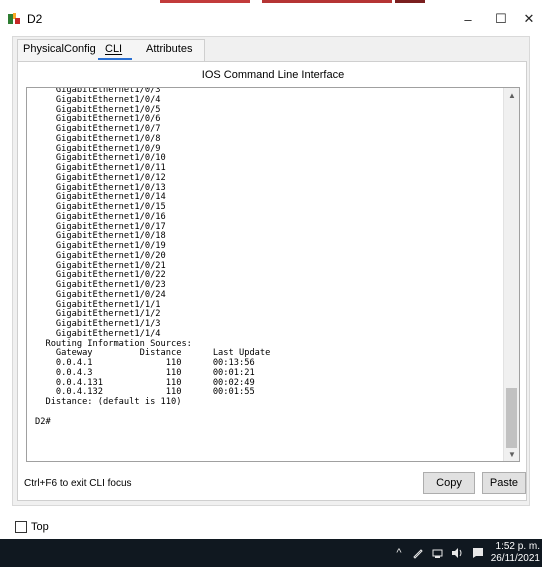  Describe the element at coordinates (478, 553) in the screenshot. I see `notifications-icon` at that location.